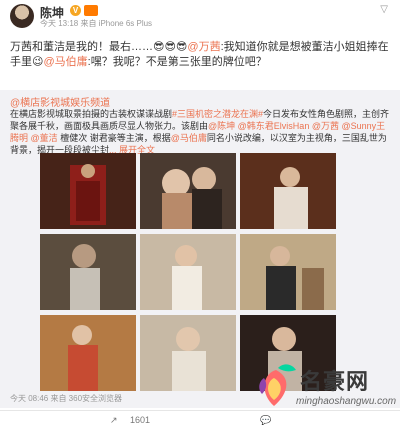 The image size is (400, 434). Describe the element at coordinates (91, 10) in the screenshot. I see `rank-badge` at that location.